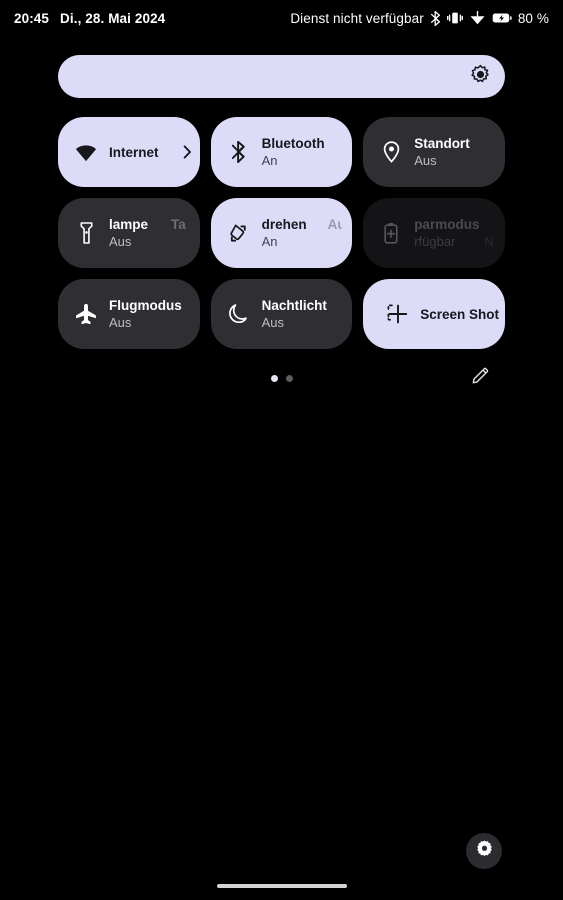  I want to click on tile-flashlight-subtitle: Aus, so click(120, 241).